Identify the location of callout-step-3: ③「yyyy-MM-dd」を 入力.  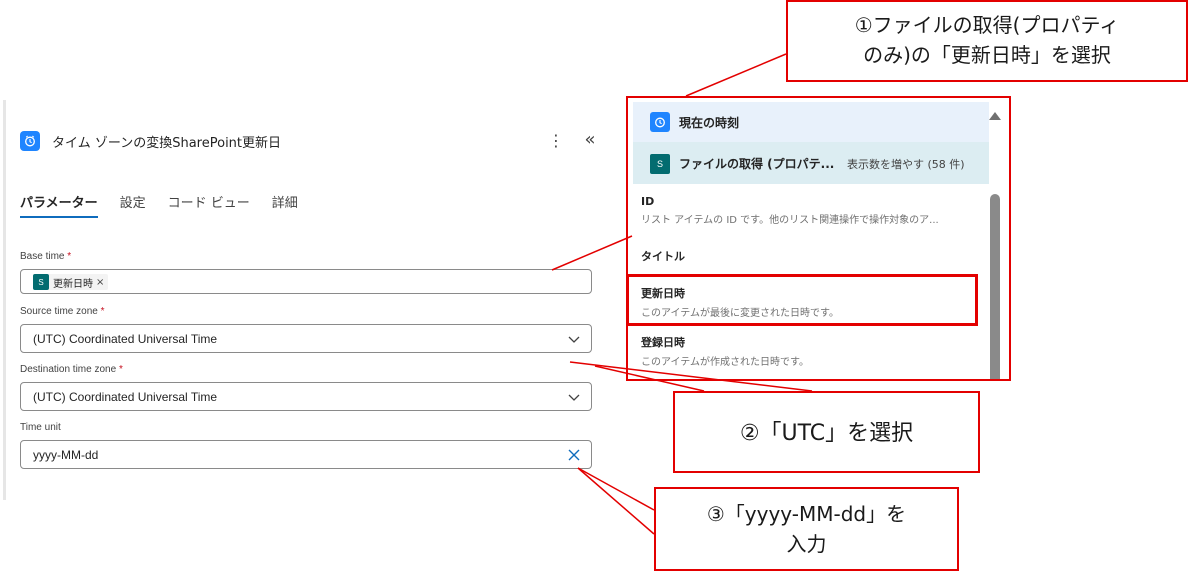
(806, 529).